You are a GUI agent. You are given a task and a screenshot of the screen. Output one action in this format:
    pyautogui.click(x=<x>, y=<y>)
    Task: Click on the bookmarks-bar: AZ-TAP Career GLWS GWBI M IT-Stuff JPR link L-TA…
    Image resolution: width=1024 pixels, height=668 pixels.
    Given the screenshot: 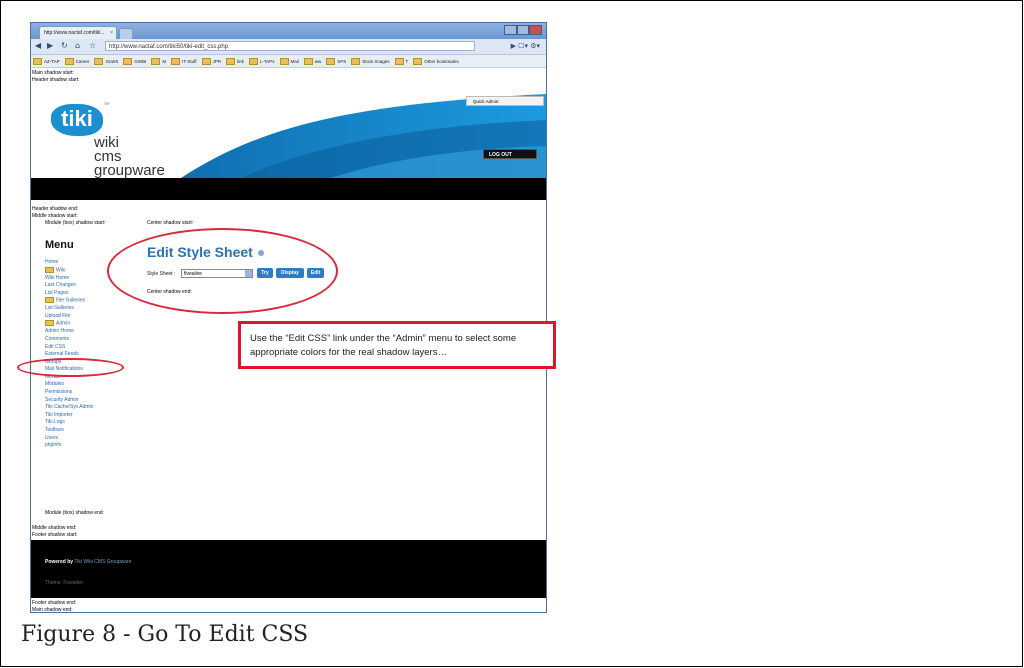 What is the action you would take?
    pyautogui.click(x=288, y=61)
    